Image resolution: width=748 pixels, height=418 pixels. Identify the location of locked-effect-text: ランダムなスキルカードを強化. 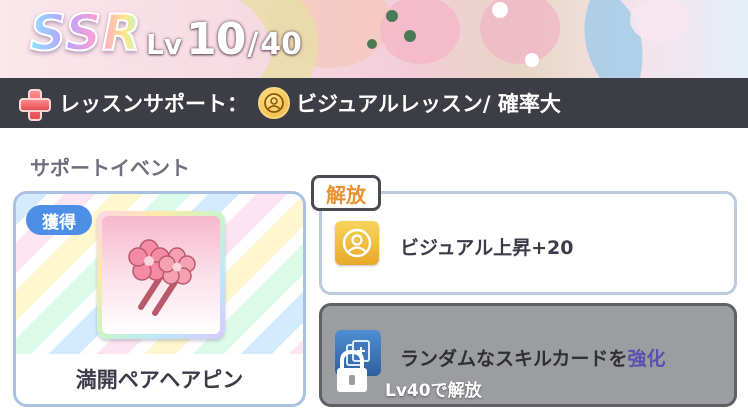
(533, 359).